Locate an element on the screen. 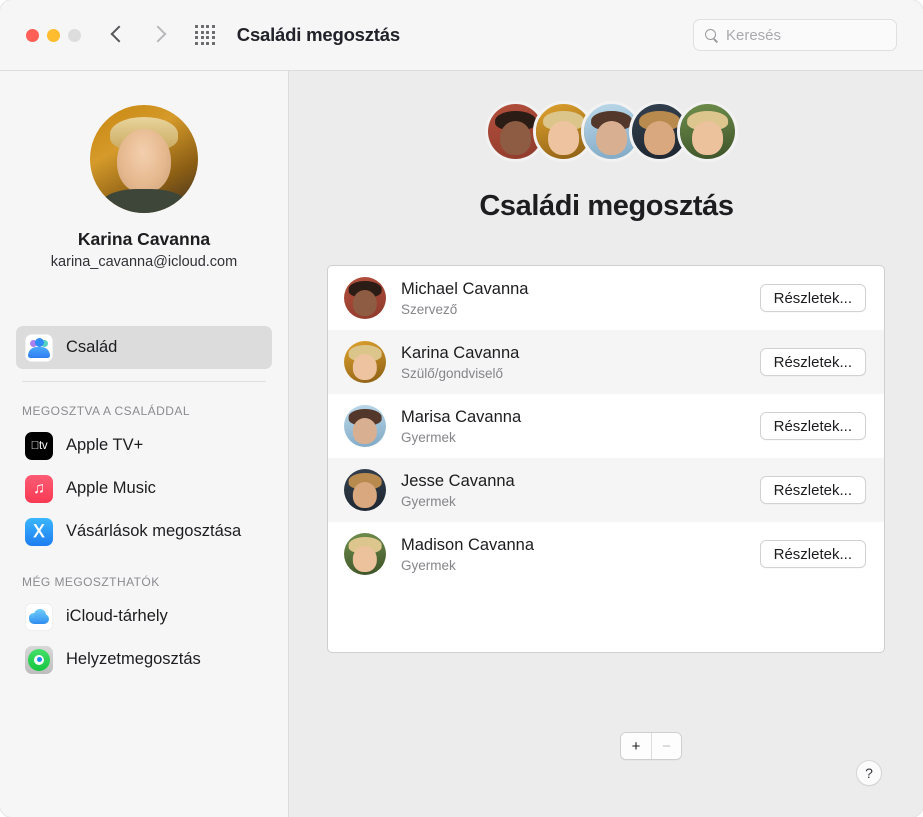  member-info: Madison Cavanna Gyermek is located at coordinates (580, 554).